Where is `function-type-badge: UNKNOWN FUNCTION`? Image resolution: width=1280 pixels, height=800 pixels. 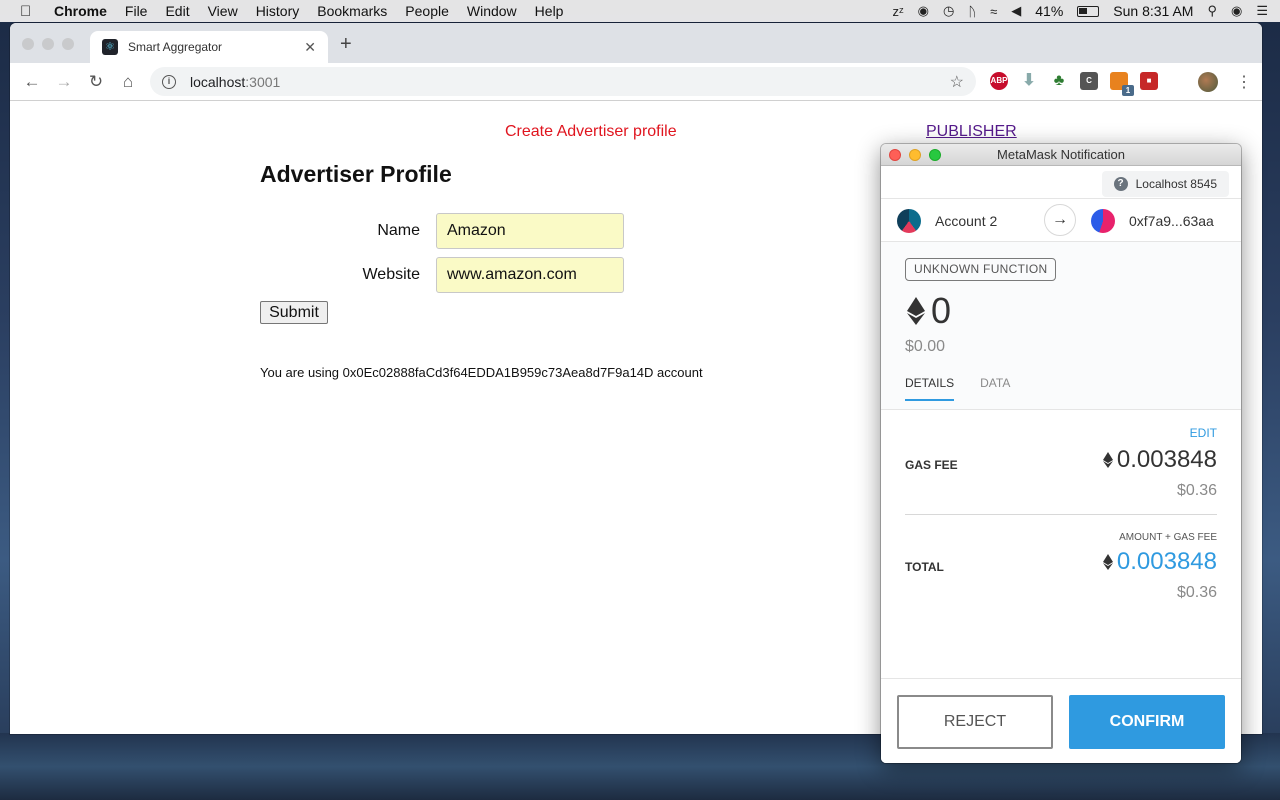
function-type-badge: UNKNOWN FUNCTION is located at coordinates (981, 269).